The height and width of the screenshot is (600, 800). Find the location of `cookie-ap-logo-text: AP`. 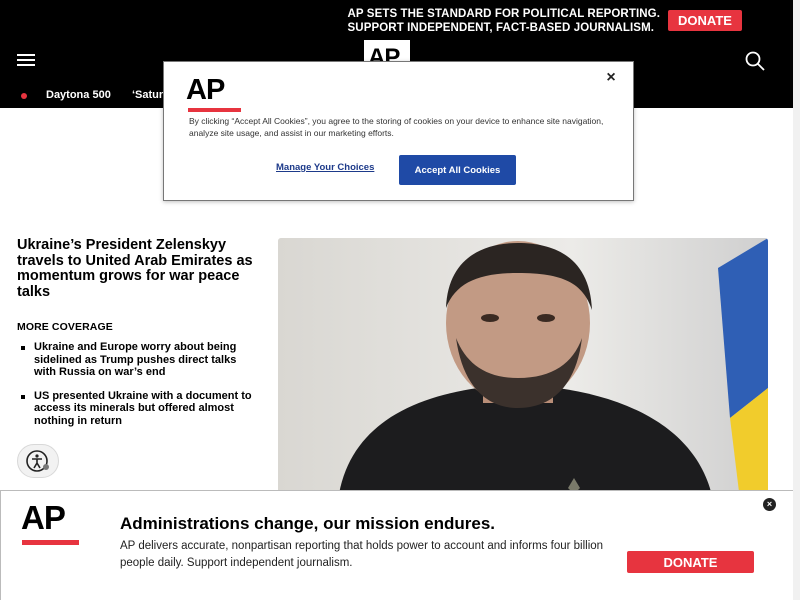

cookie-ap-logo-text: AP is located at coordinates (205, 90).